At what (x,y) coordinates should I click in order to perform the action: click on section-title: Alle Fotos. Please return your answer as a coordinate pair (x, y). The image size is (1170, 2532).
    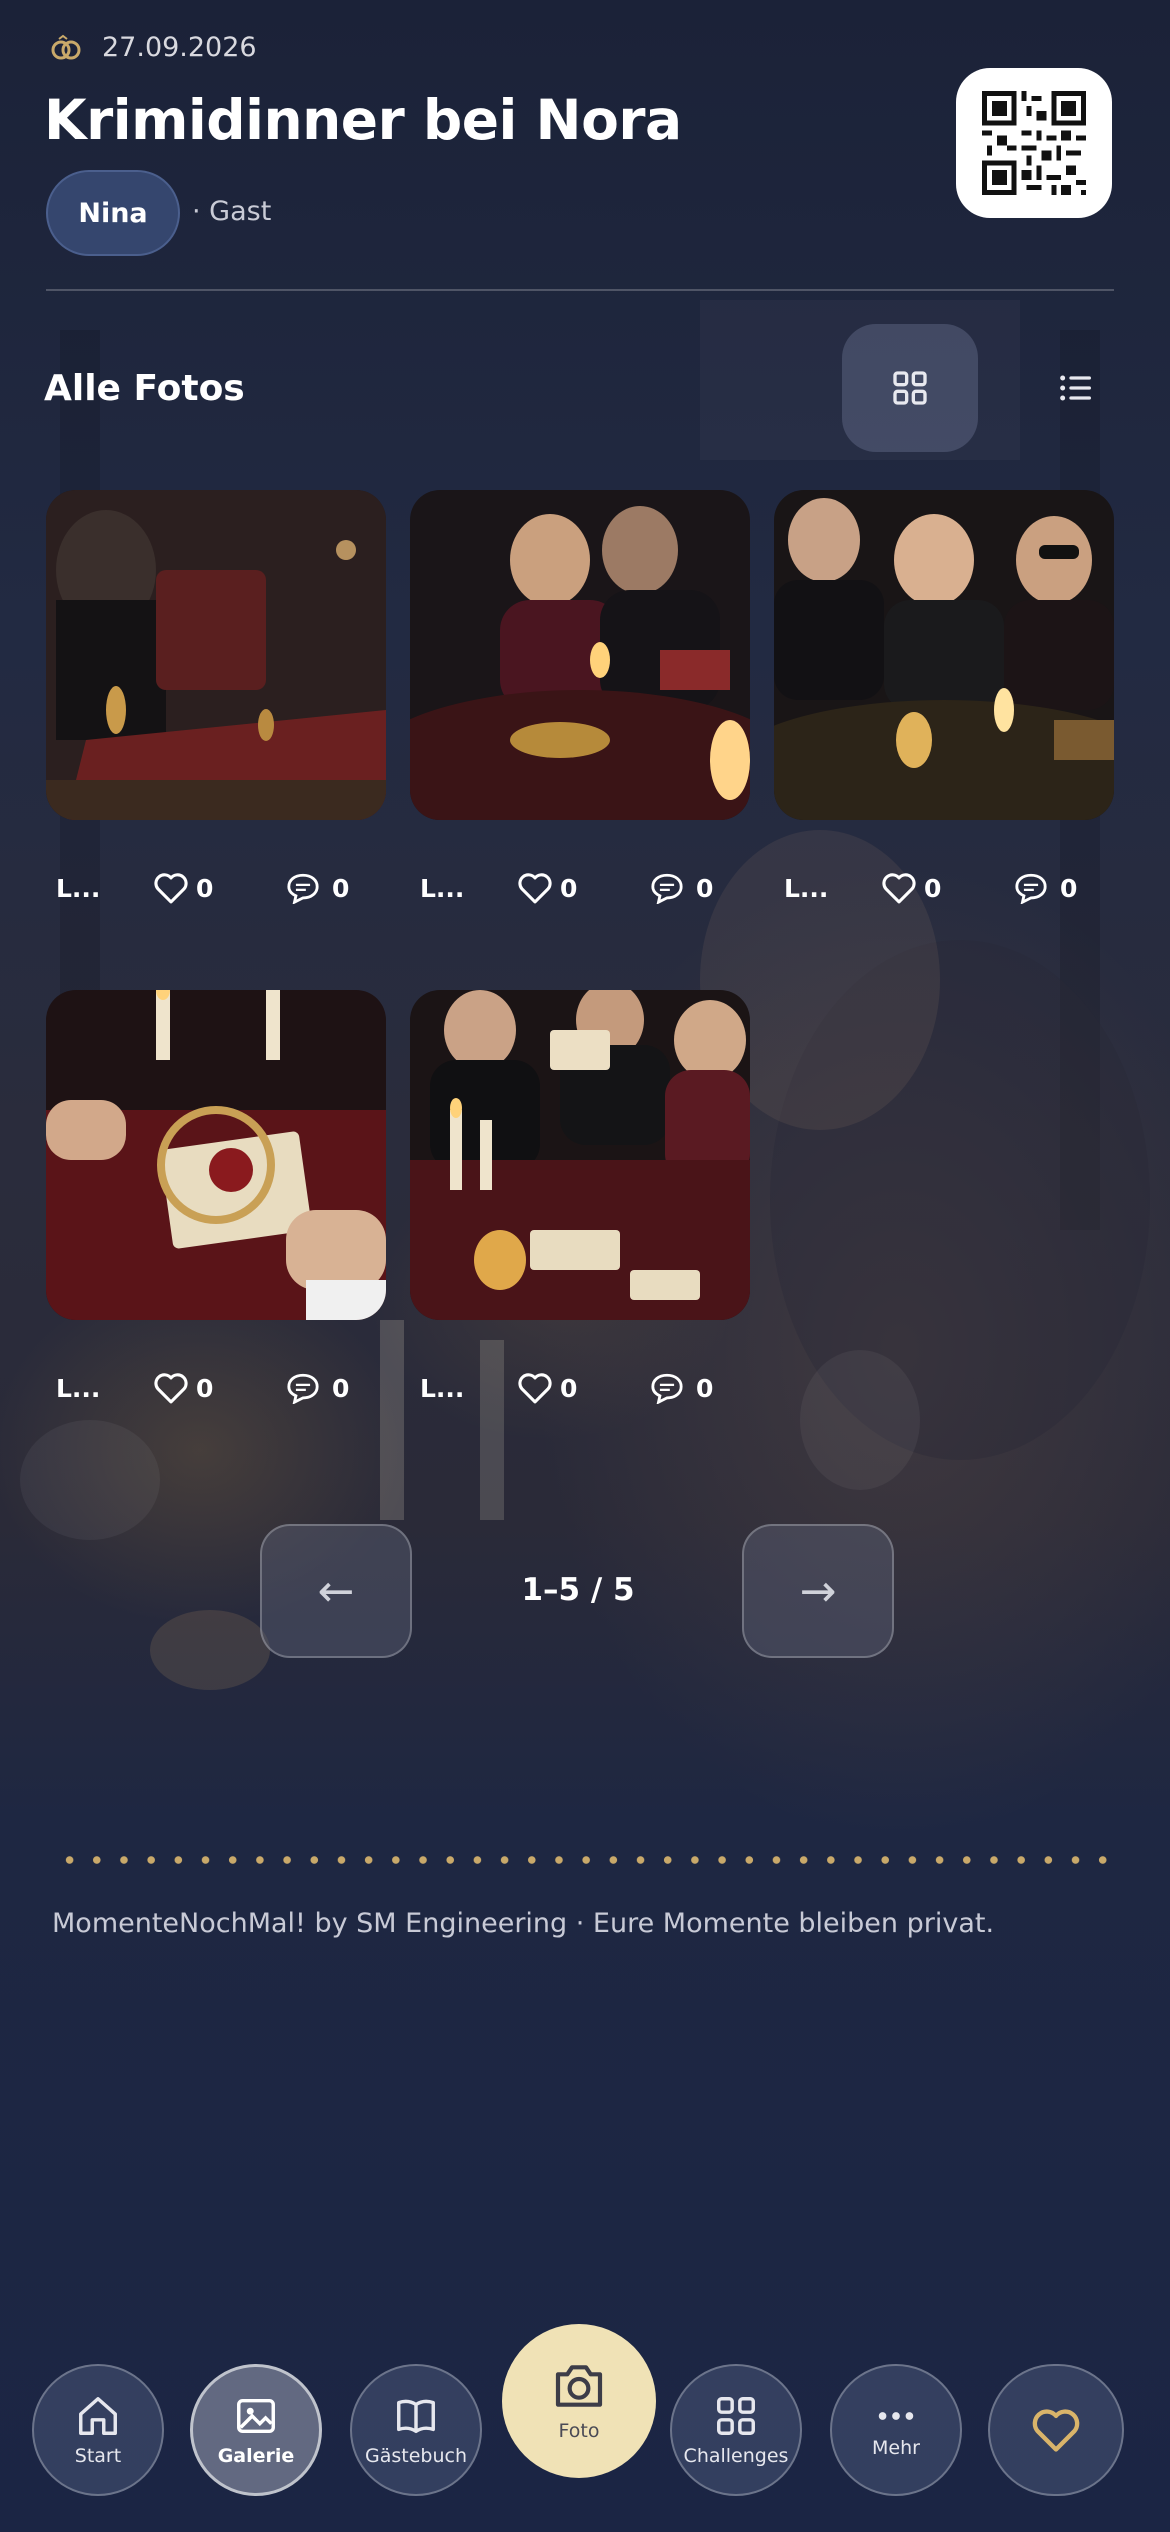
    Looking at the image, I should click on (144, 388).